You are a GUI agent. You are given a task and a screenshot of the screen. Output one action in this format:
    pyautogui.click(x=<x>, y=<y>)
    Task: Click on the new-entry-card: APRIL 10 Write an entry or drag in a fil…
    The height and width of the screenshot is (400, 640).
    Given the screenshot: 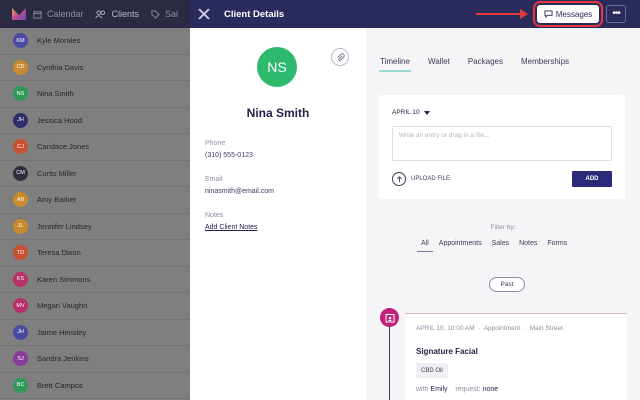 What is the action you would take?
    pyautogui.click(x=502, y=147)
    